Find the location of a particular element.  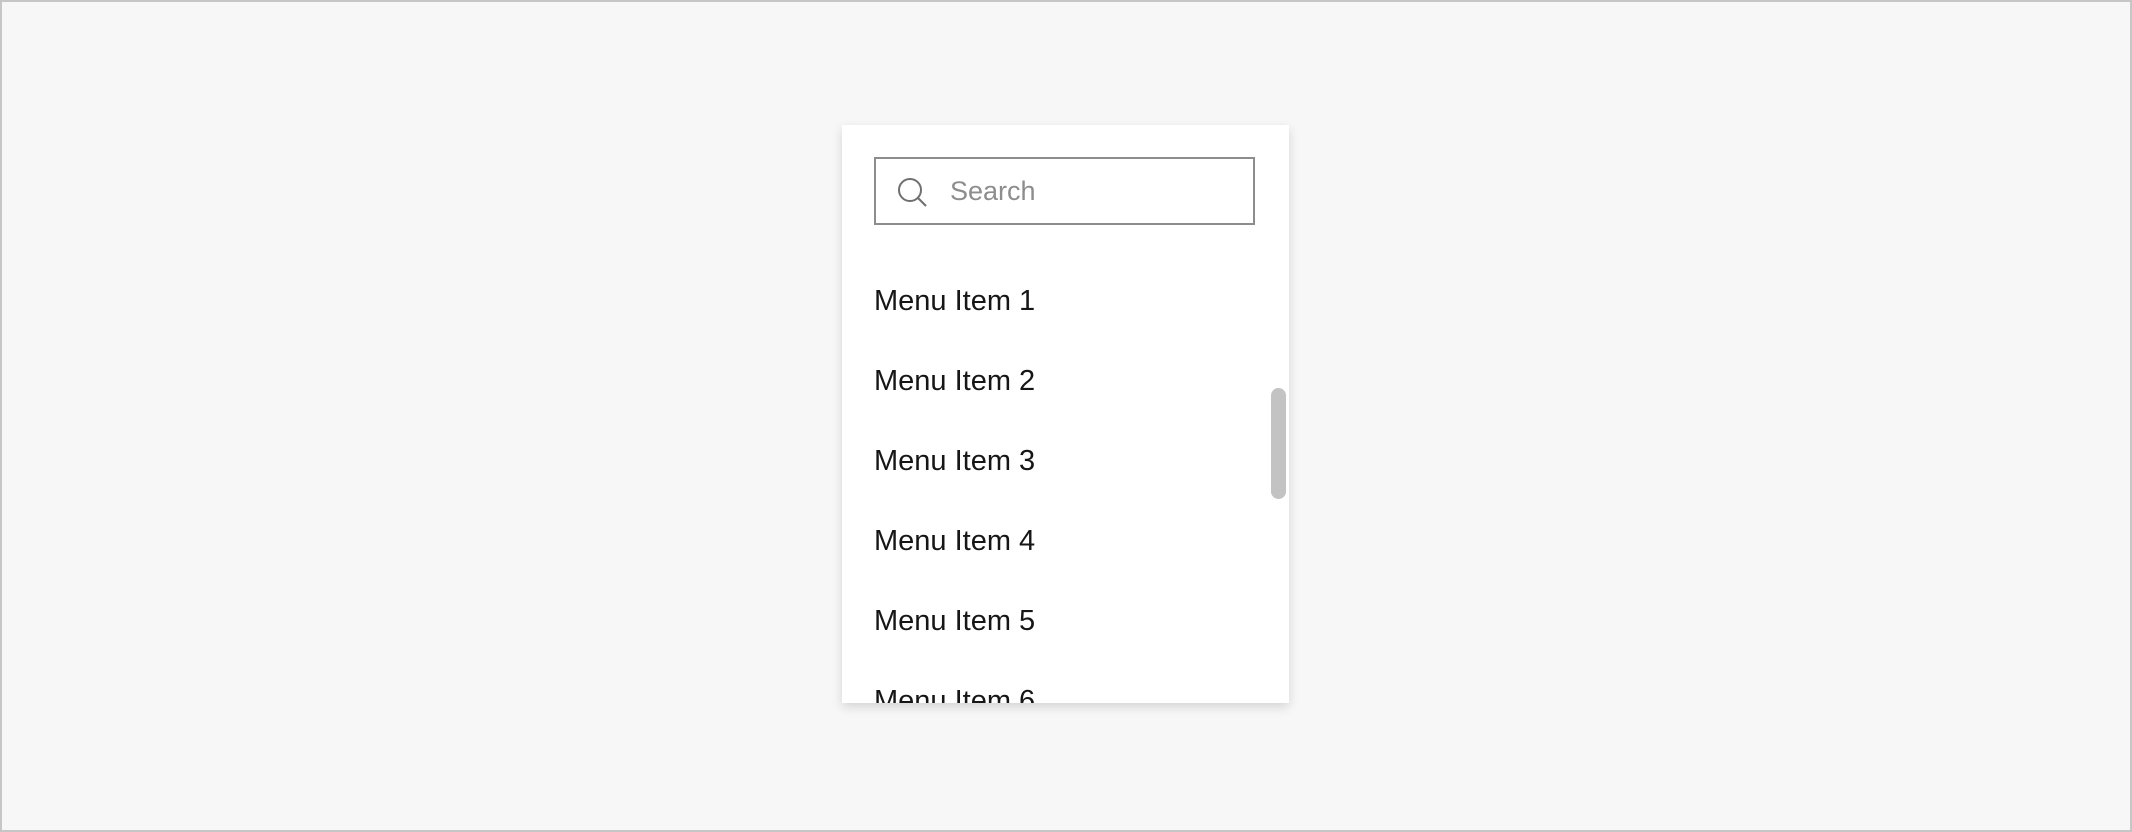

menu-item-4: Menu Item 4 is located at coordinates (1065, 541).